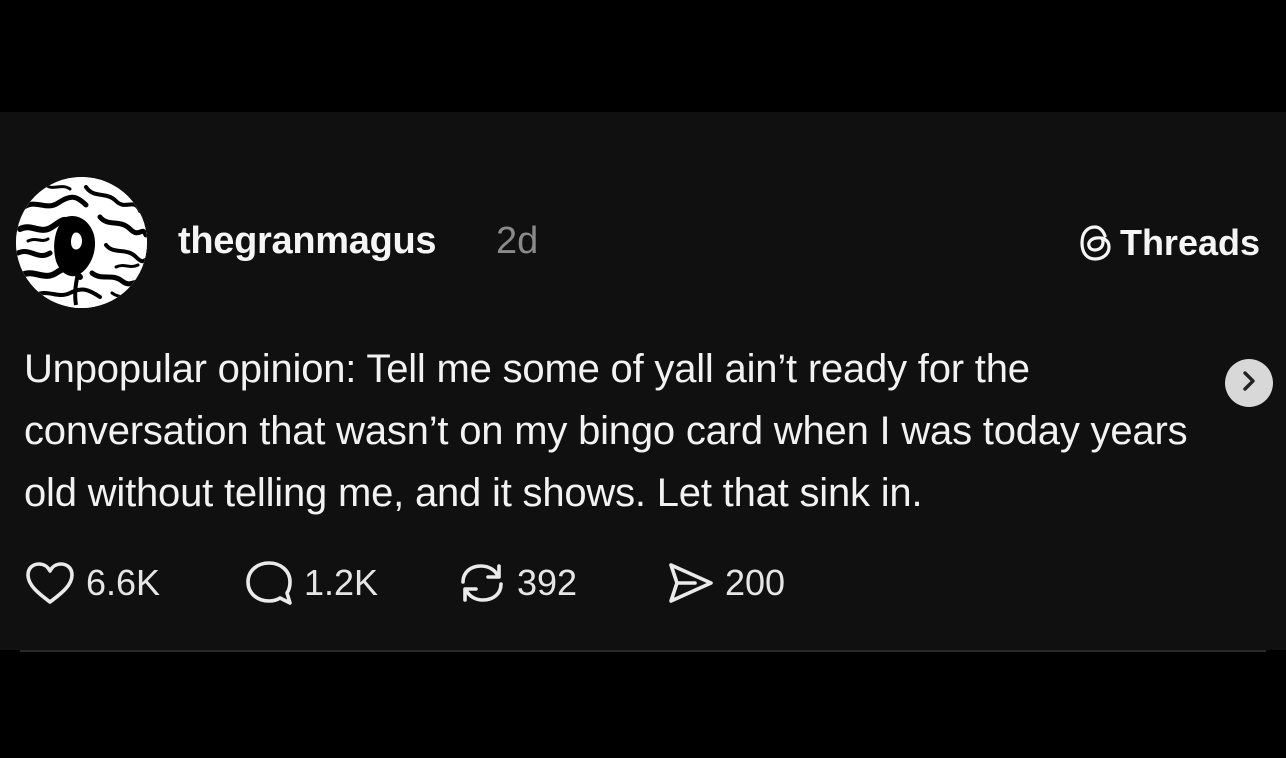 This screenshot has height=758, width=1286. I want to click on avatar, so click(81, 242).